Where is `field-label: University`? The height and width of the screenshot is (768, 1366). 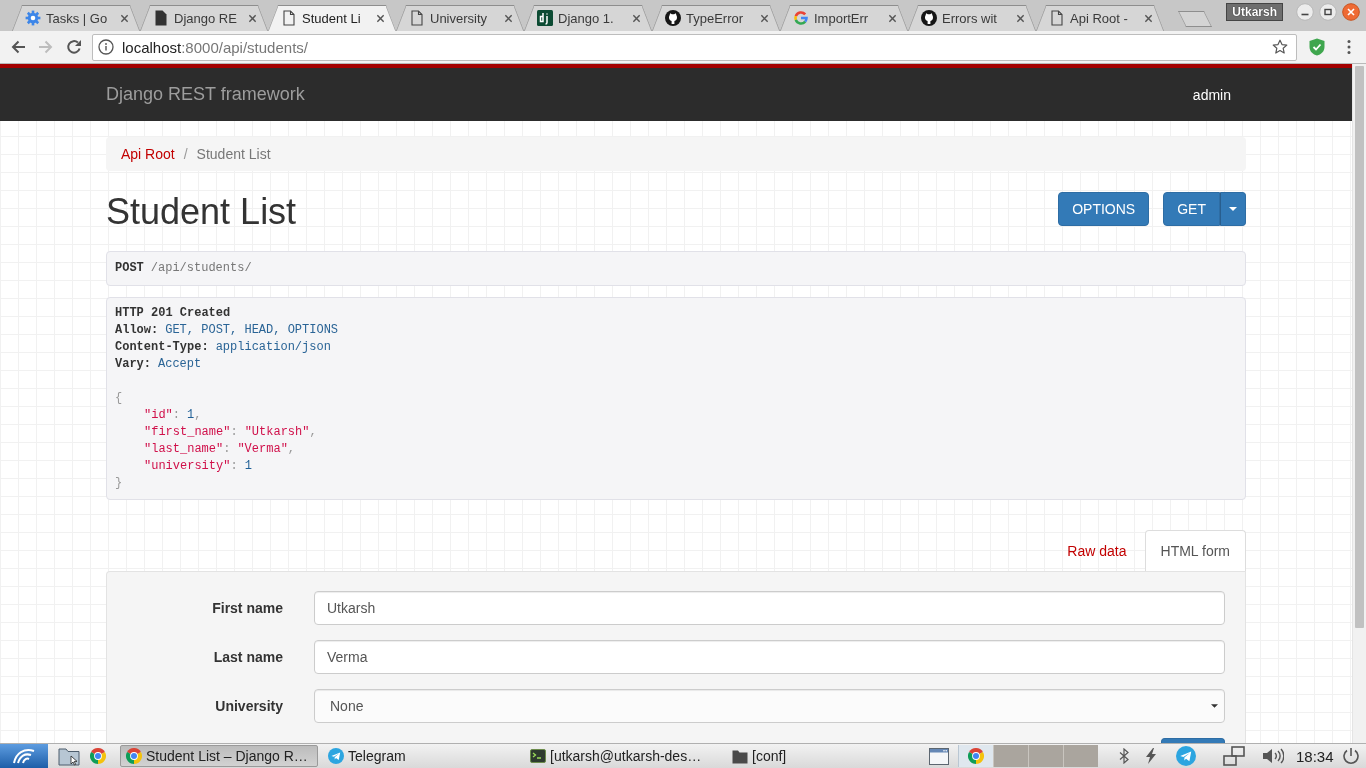
field-label: University is located at coordinates (249, 706).